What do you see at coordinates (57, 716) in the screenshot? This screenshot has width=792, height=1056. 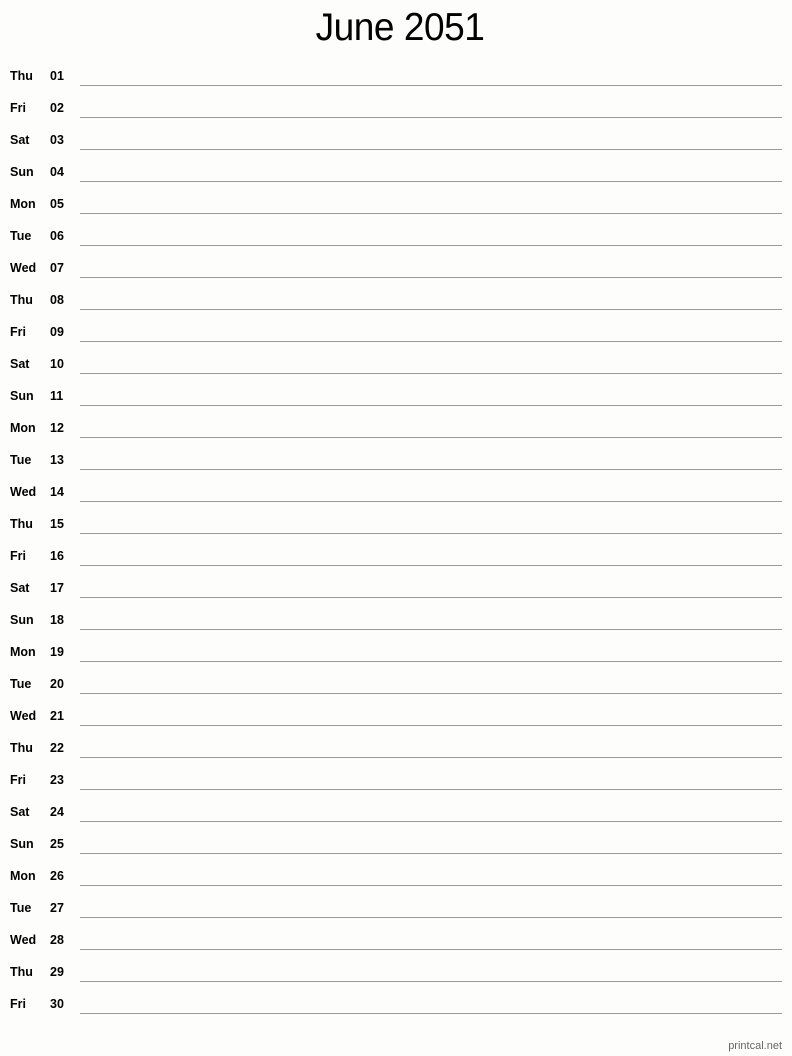 I see `day-number-label: 21` at bounding box center [57, 716].